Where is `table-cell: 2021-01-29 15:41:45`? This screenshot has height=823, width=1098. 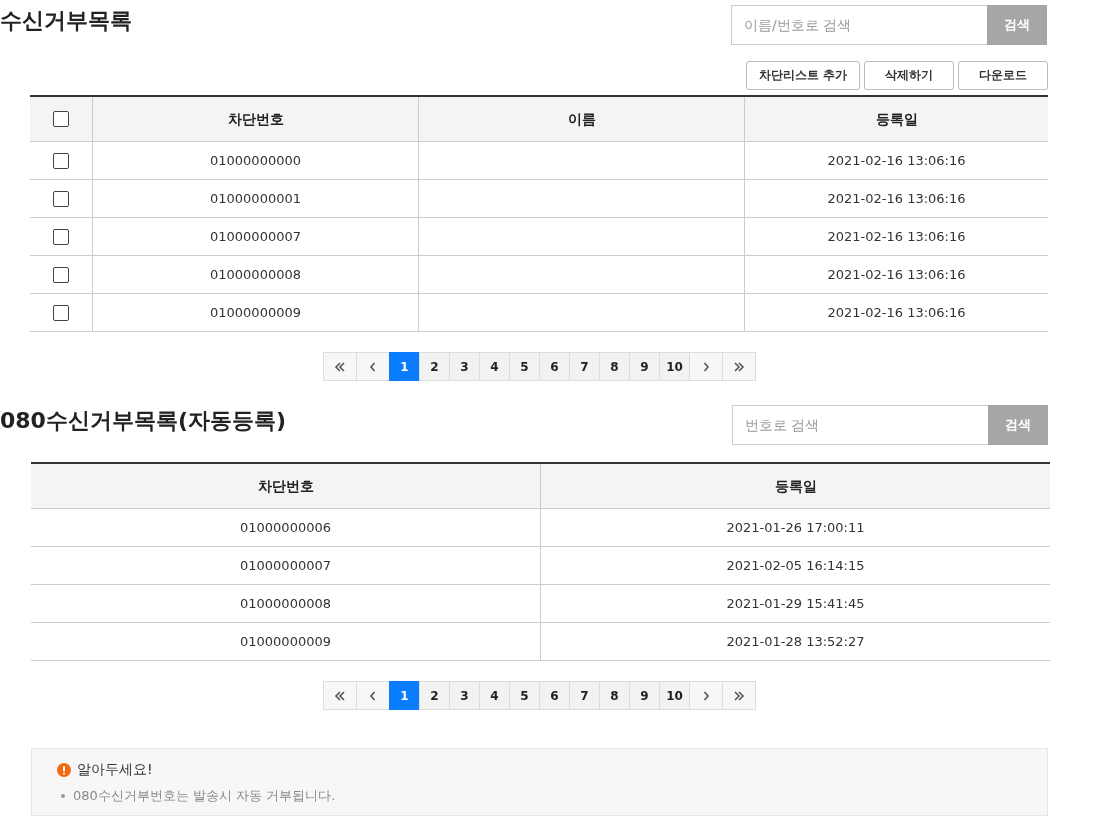
table-cell: 2021-01-29 15:41:45 is located at coordinates (795, 603).